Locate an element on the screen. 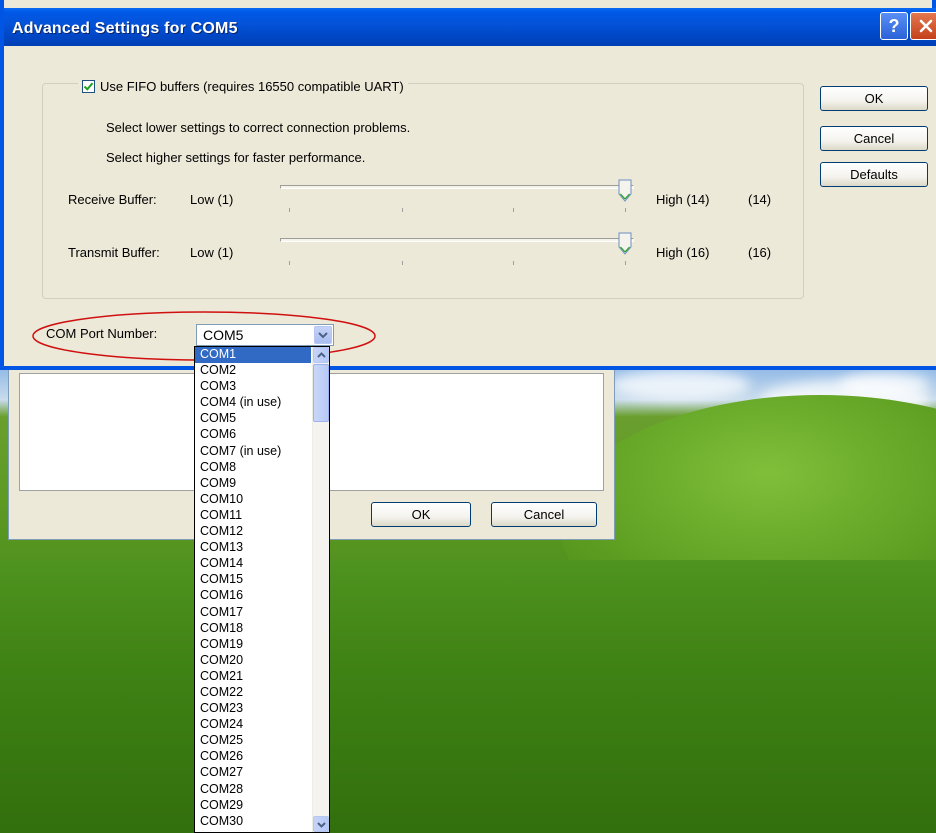  dropdown-option: COM18 is located at coordinates (253, 629).